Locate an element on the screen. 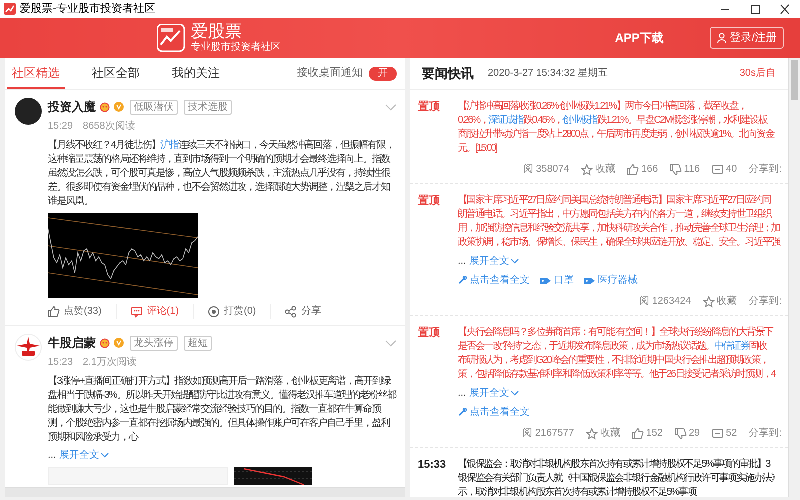 The width and height of the screenshot is (800, 500). news-text-line: 布研报认为，考虑到G20峰会的重要性，不排除近期中国央行会推出超预期政策， is located at coordinates (614, 361).